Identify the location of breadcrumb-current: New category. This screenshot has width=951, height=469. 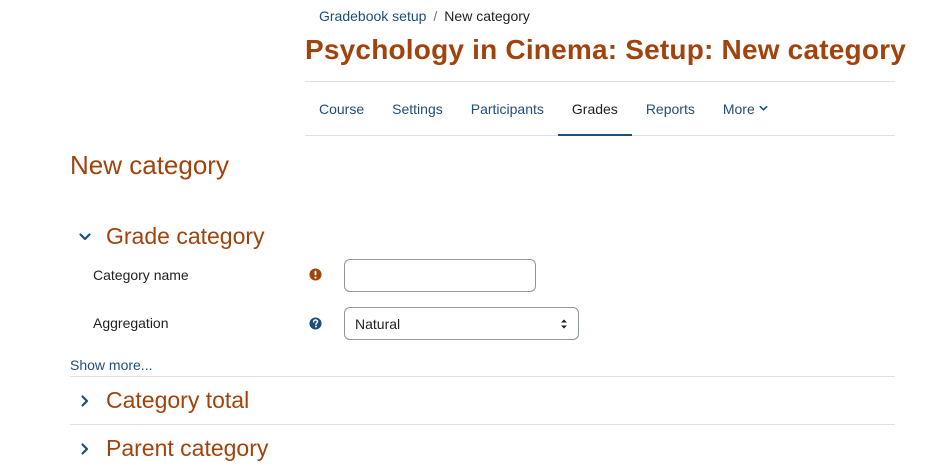
(487, 16).